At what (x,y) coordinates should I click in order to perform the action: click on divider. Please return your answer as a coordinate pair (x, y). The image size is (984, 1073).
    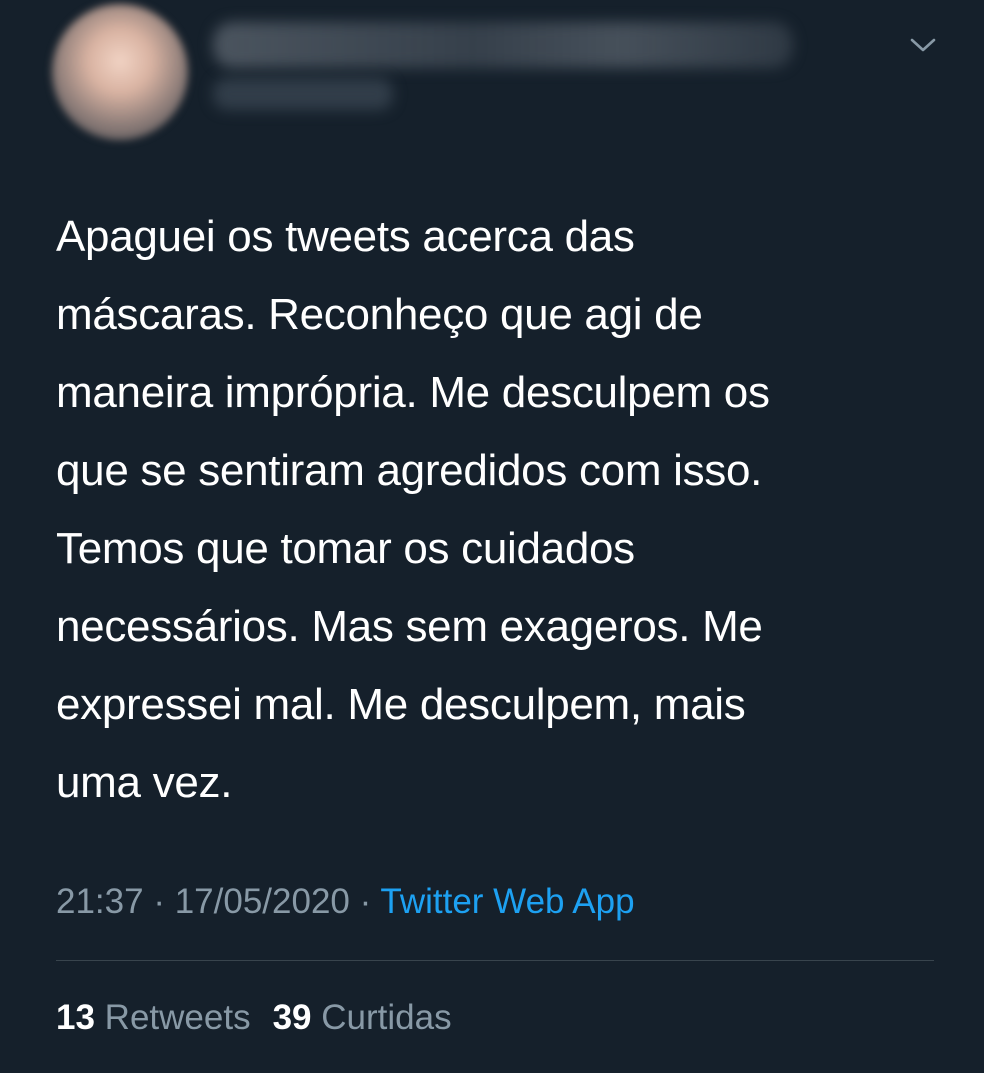
    Looking at the image, I should click on (495, 960).